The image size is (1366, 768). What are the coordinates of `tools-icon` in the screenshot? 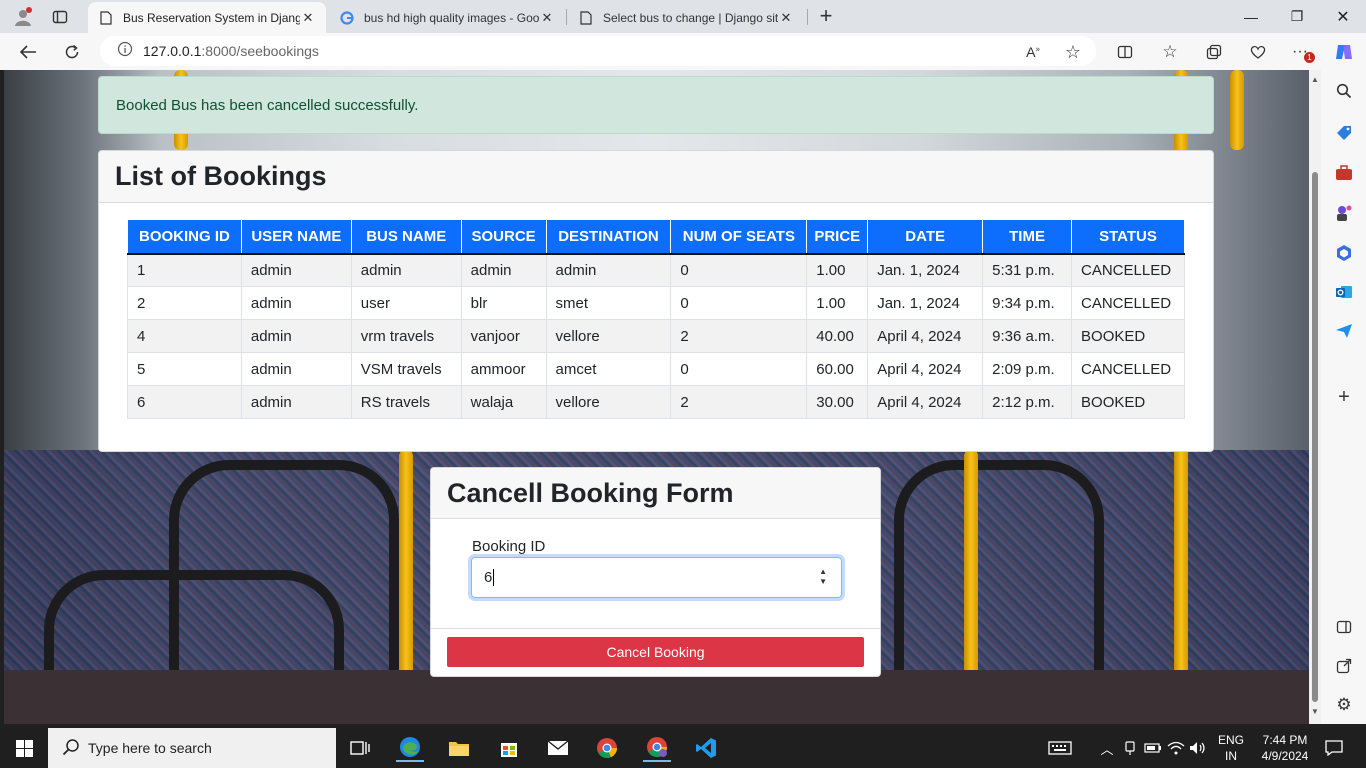 It's located at (1344, 173).